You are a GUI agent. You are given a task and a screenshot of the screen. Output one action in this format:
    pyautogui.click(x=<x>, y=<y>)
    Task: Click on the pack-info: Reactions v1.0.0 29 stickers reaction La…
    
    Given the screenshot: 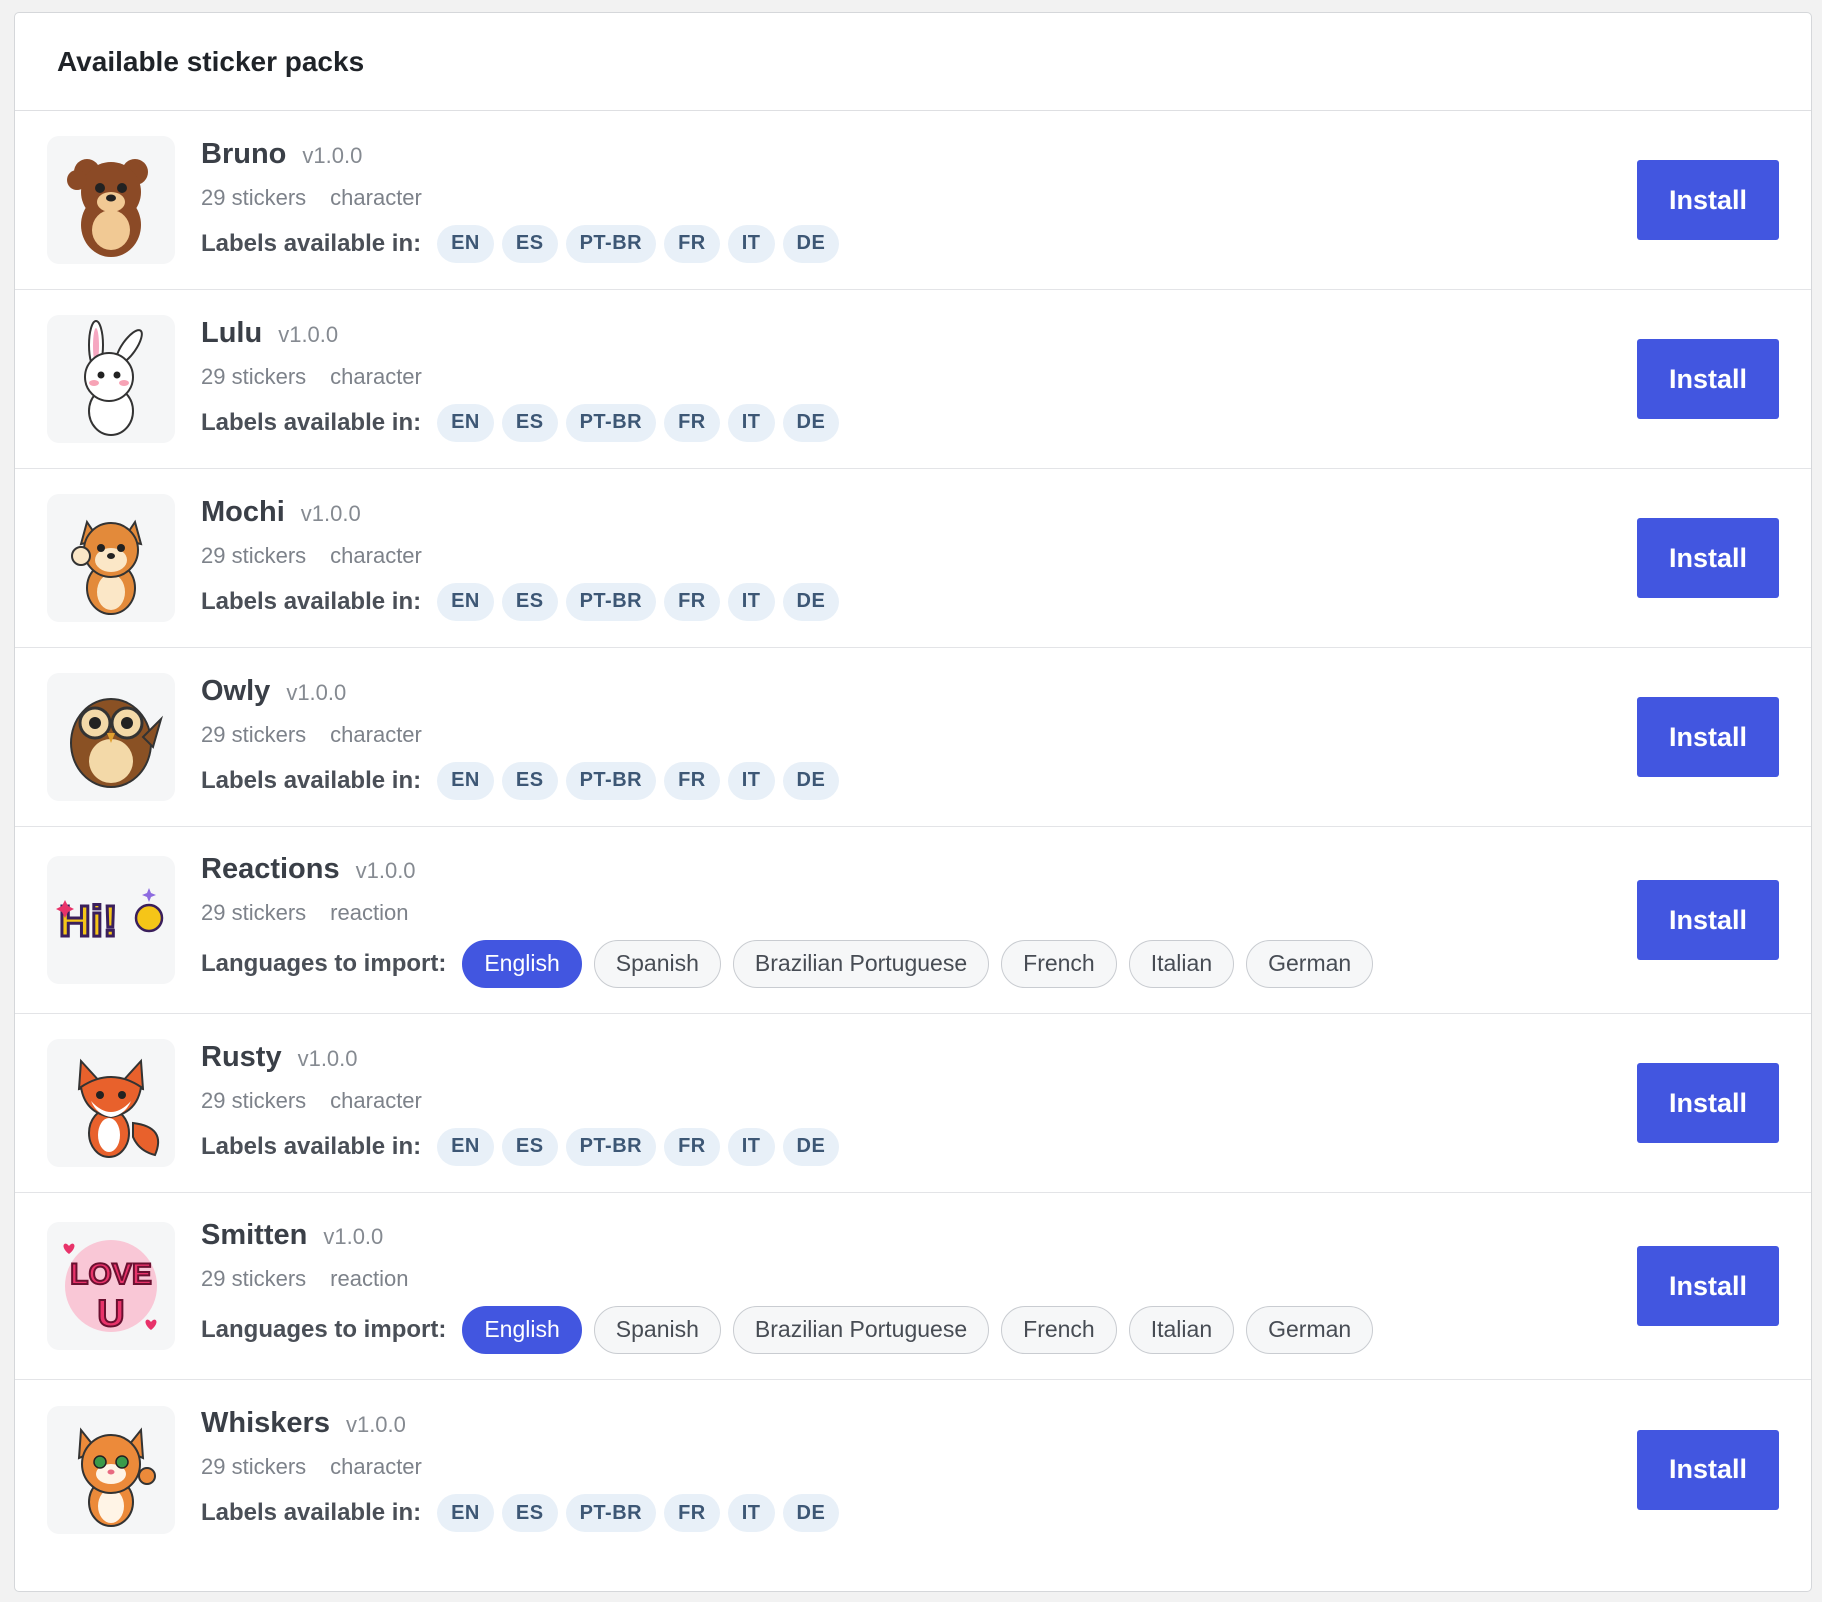 What is the action you would take?
    pyautogui.click(x=793, y=920)
    